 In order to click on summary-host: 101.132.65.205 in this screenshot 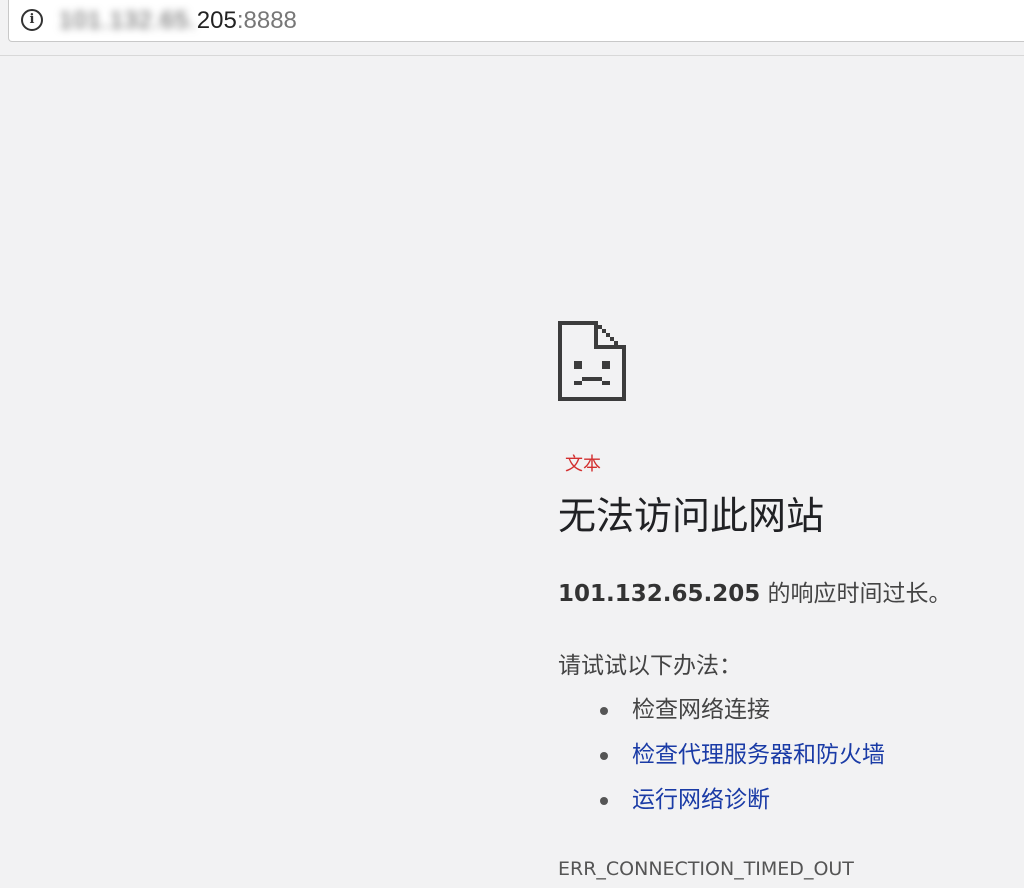, I will do `click(659, 594)`.